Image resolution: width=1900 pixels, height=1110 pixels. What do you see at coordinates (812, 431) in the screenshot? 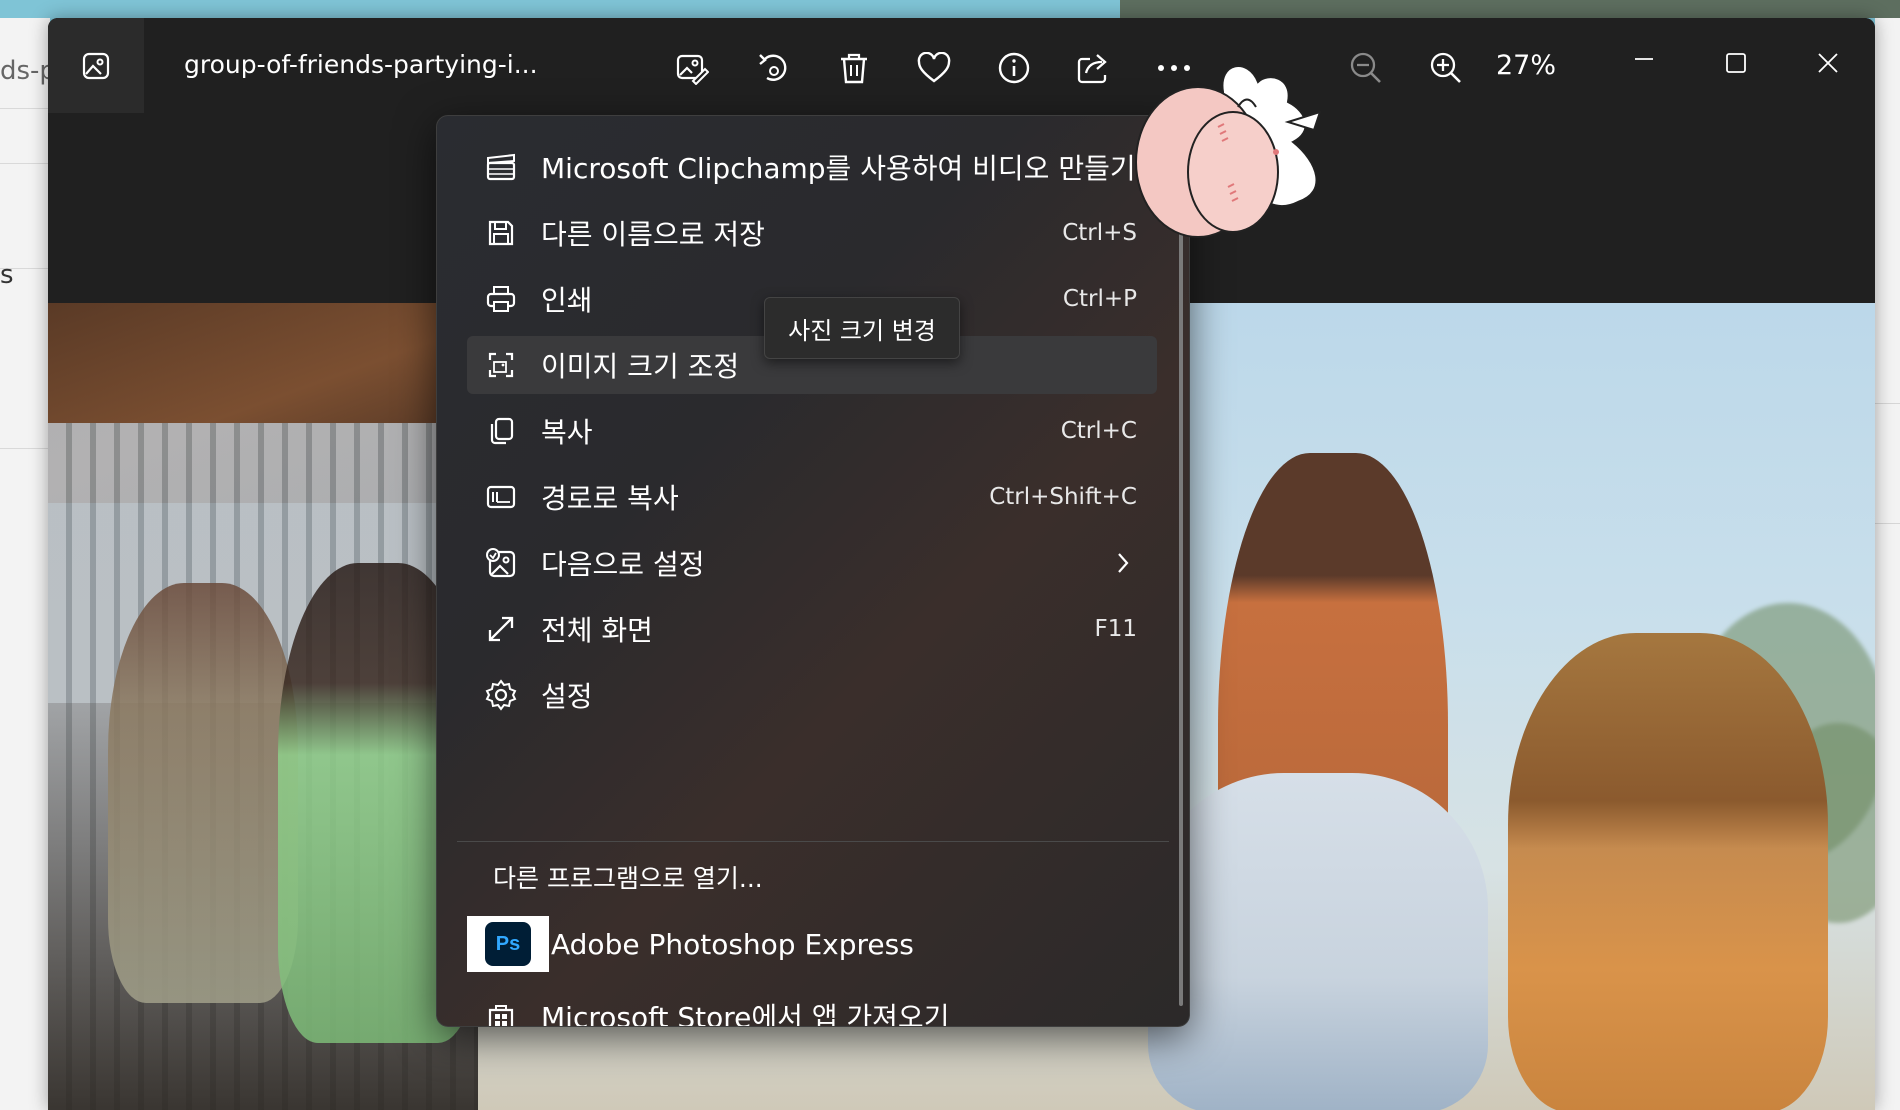
I see `menu-item-copy: 복사 Ctrl+C` at bounding box center [812, 431].